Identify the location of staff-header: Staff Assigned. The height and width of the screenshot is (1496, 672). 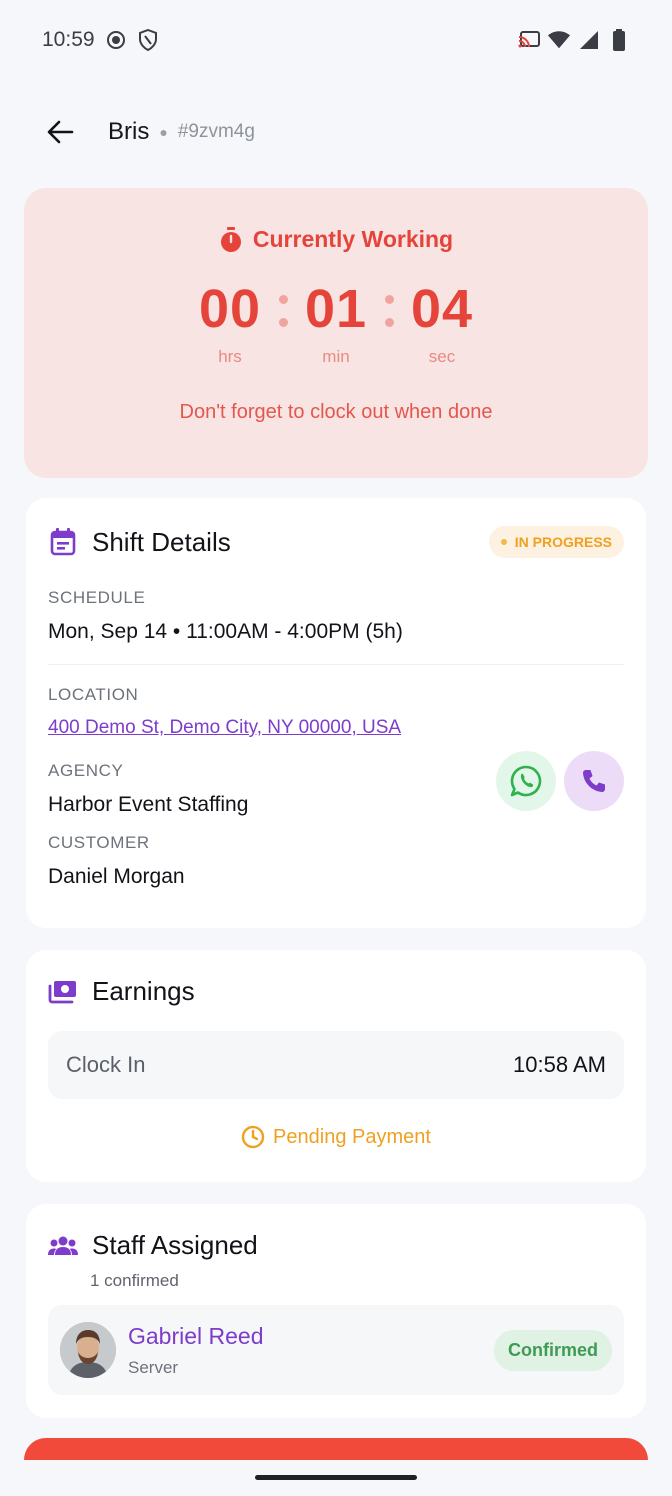
(336, 1245).